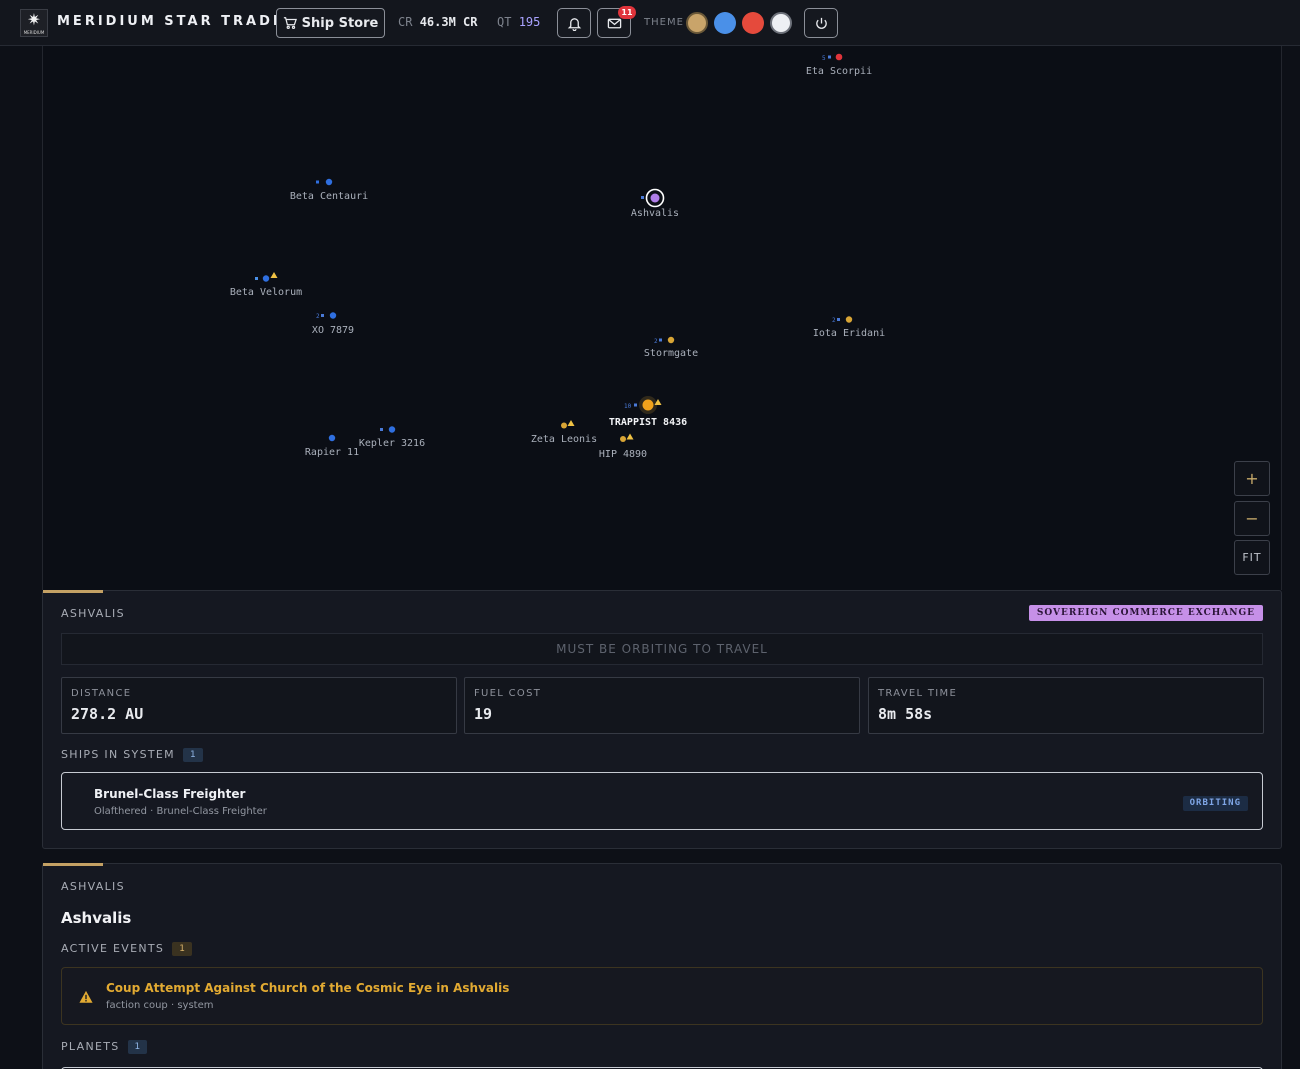 The height and width of the screenshot is (1069, 1300). Describe the element at coordinates (1066, 705) in the screenshot. I see `travel-time-stat: TRAVEL TIME 8m 58s` at that location.